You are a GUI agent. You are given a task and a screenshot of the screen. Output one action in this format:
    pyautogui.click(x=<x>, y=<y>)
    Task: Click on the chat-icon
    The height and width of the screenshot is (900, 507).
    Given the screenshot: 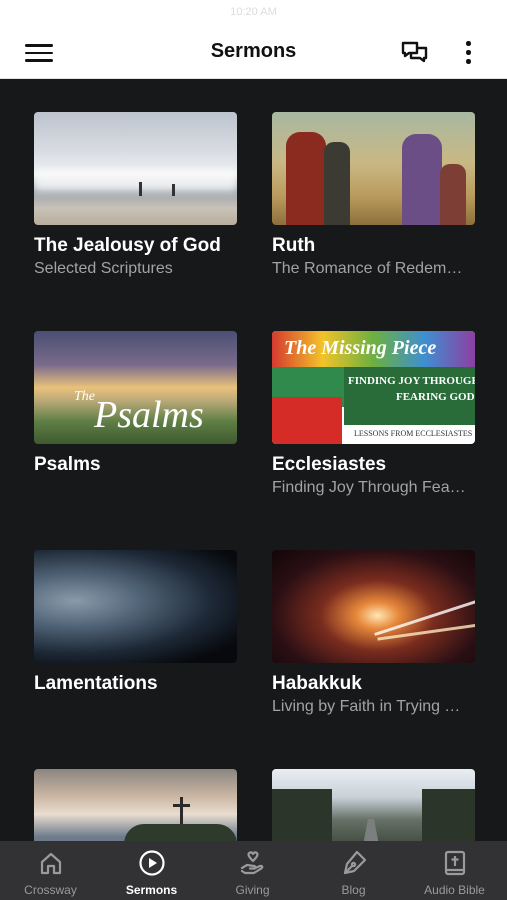 What is the action you would take?
    pyautogui.click(x=415, y=55)
    